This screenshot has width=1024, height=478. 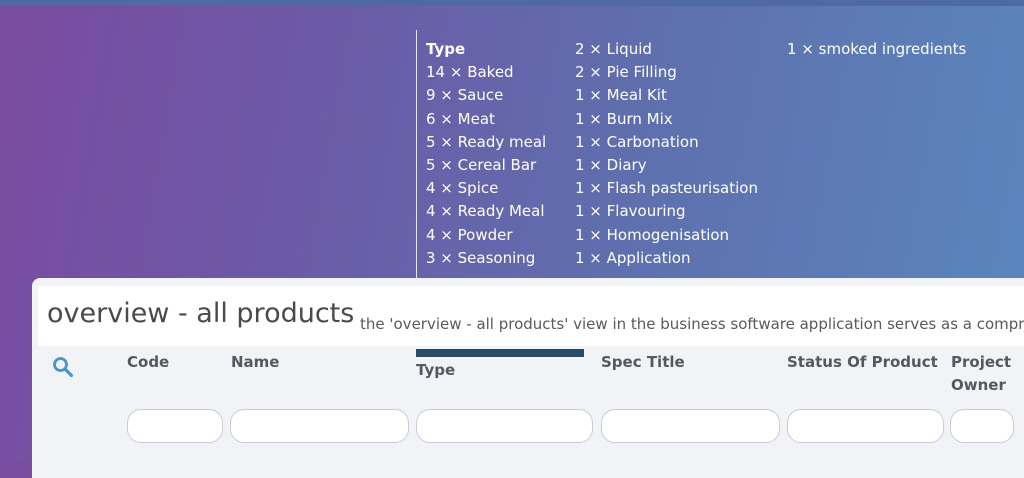 What do you see at coordinates (435, 370) in the screenshot?
I see `column-header-type: Type` at bounding box center [435, 370].